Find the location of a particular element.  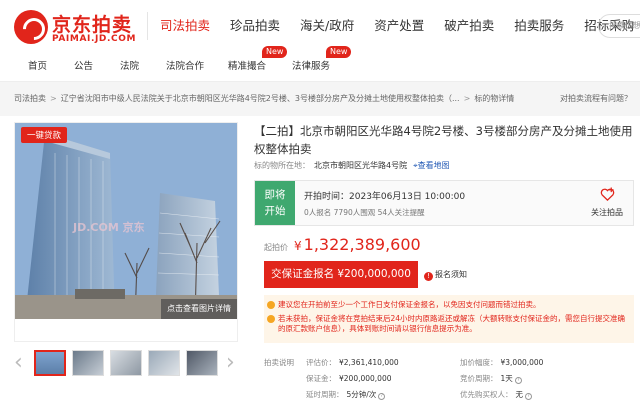

sub-nav-item: 法院 is located at coordinates (129, 67).